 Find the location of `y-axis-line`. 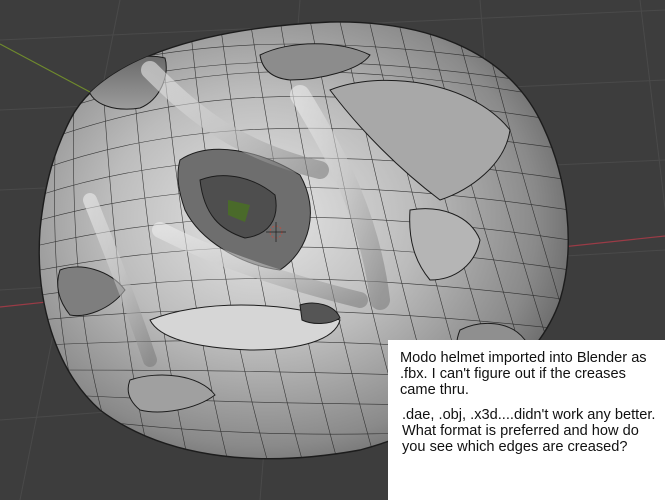

y-axis-line is located at coordinates (45, 68).